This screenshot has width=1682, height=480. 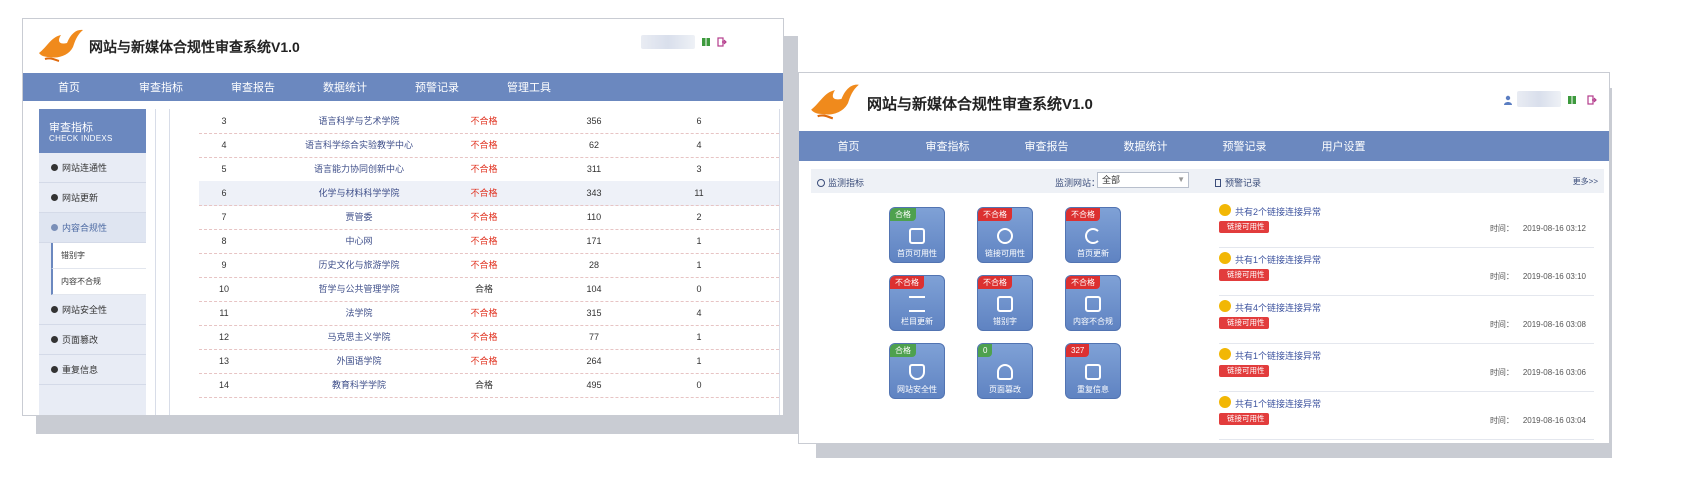 What do you see at coordinates (779, 262) in the screenshot?
I see `table-right-border` at bounding box center [779, 262].